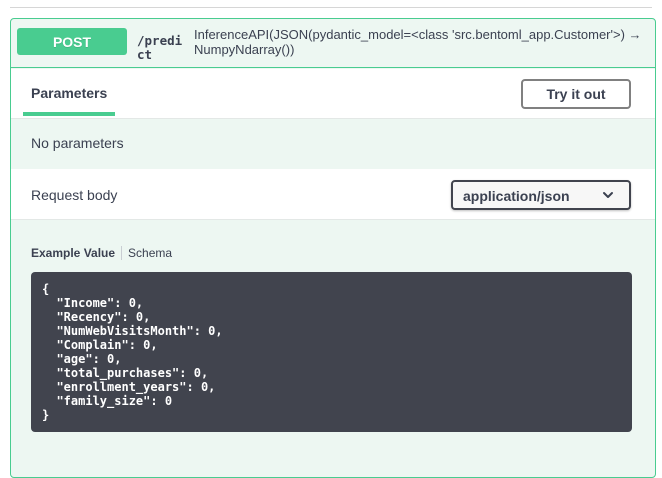 The width and height of the screenshot is (662, 478). What do you see at coordinates (516, 196) in the screenshot?
I see `content-type-value: application/json` at bounding box center [516, 196].